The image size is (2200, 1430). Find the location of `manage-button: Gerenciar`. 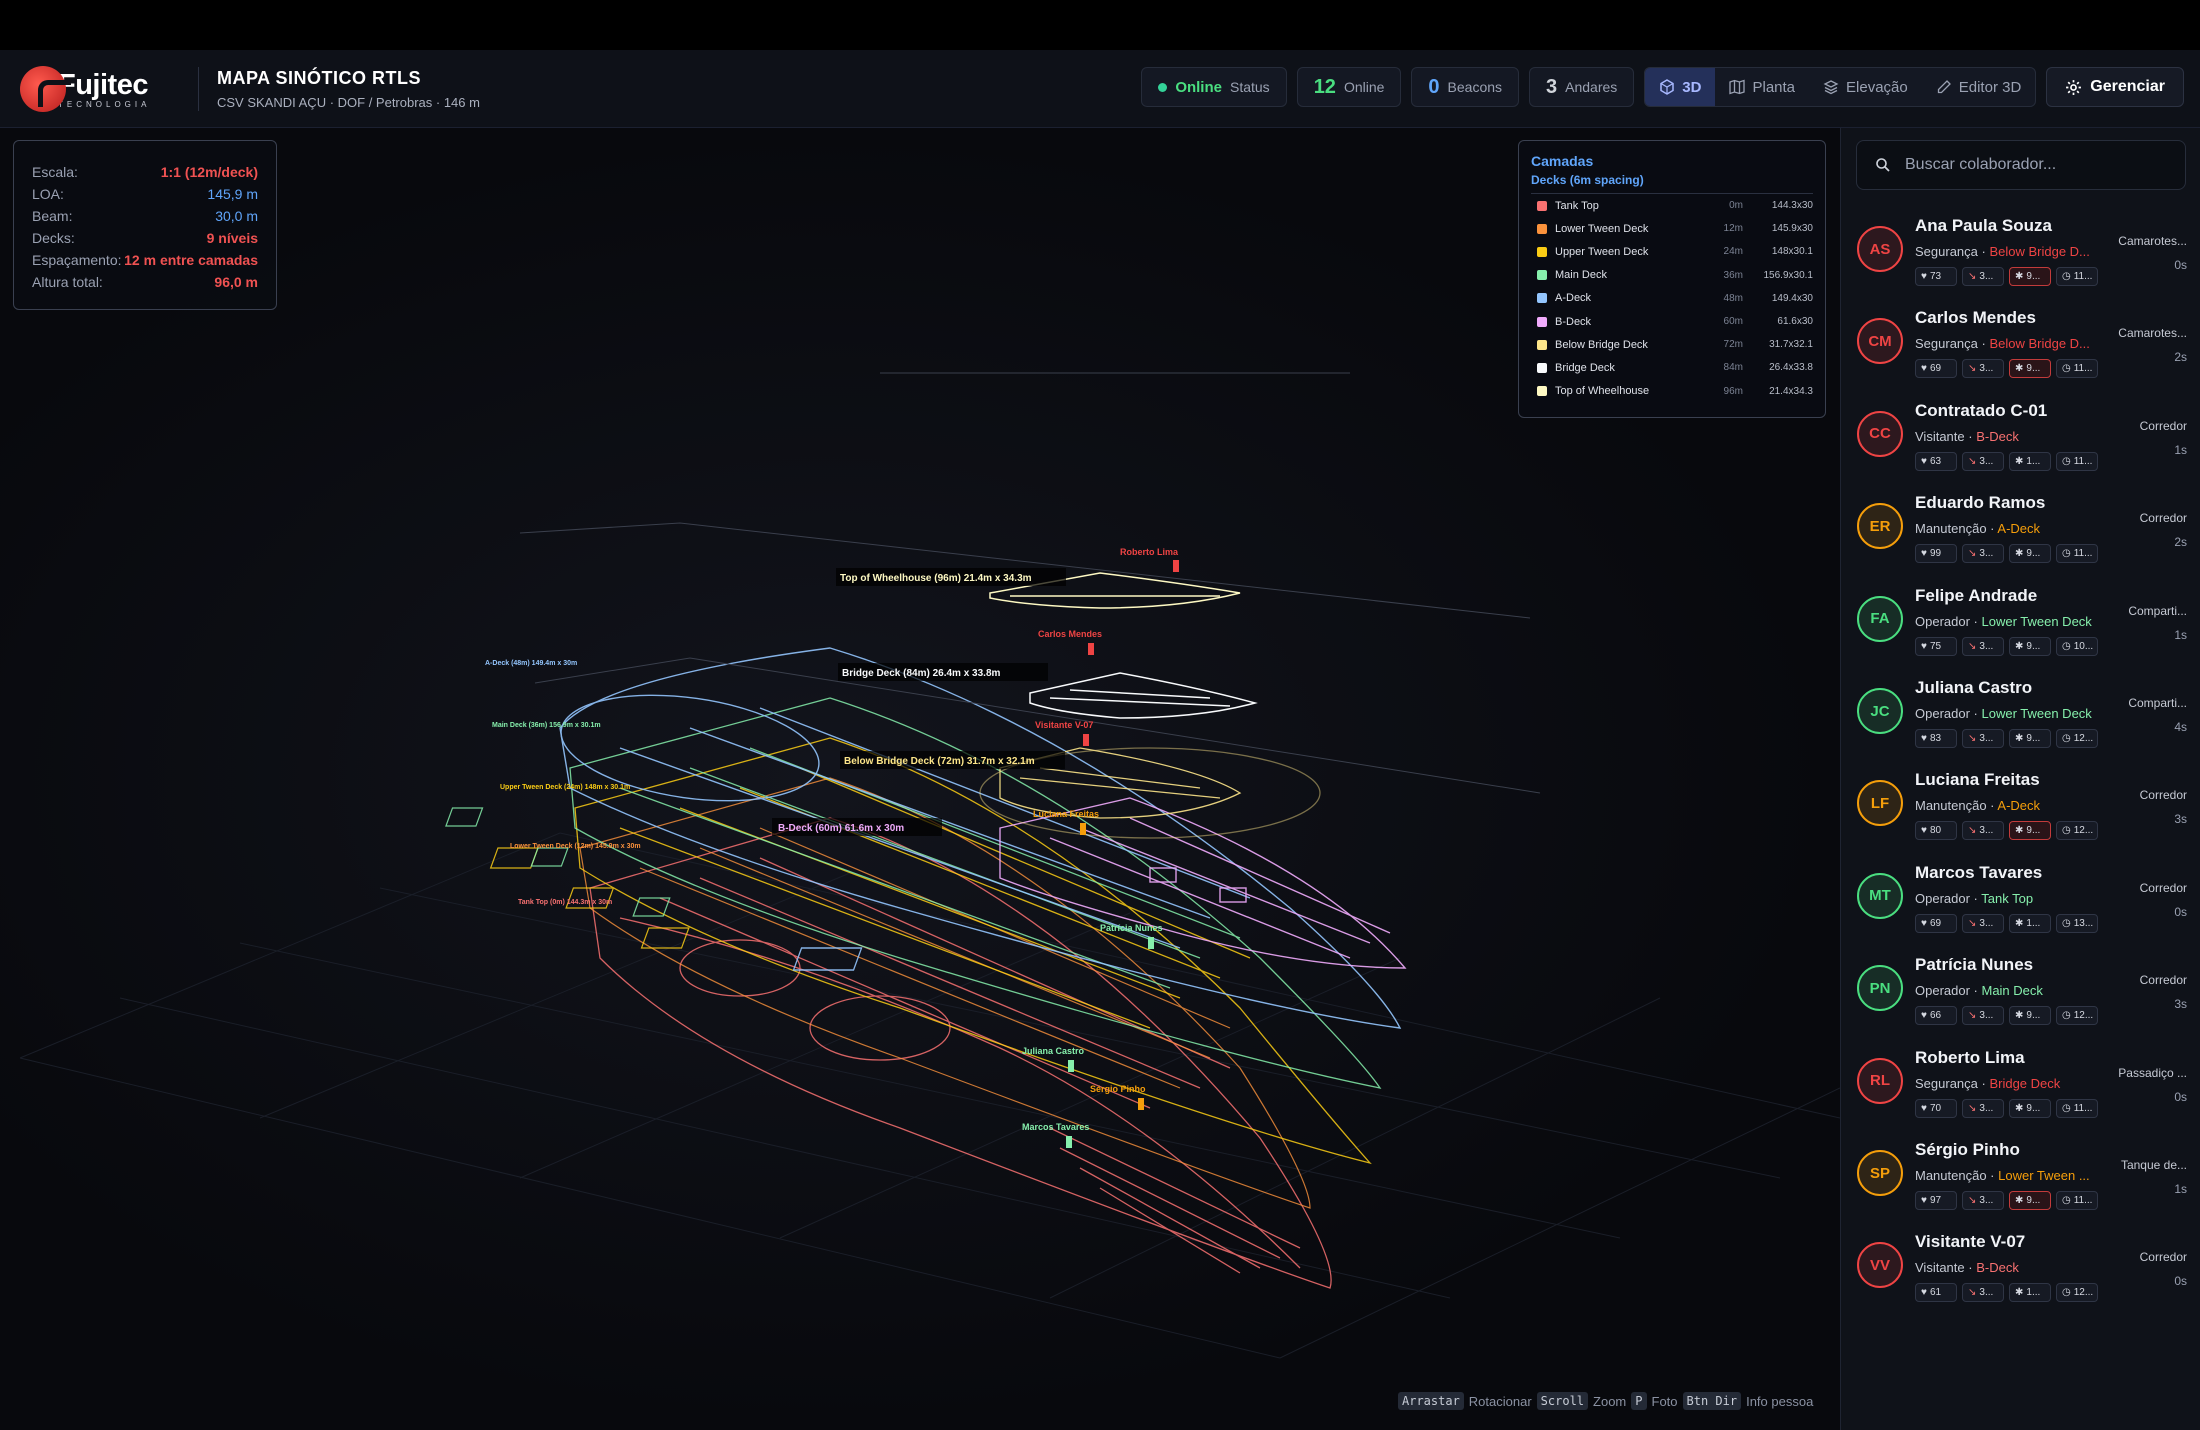

manage-button: Gerenciar is located at coordinates (2115, 87).